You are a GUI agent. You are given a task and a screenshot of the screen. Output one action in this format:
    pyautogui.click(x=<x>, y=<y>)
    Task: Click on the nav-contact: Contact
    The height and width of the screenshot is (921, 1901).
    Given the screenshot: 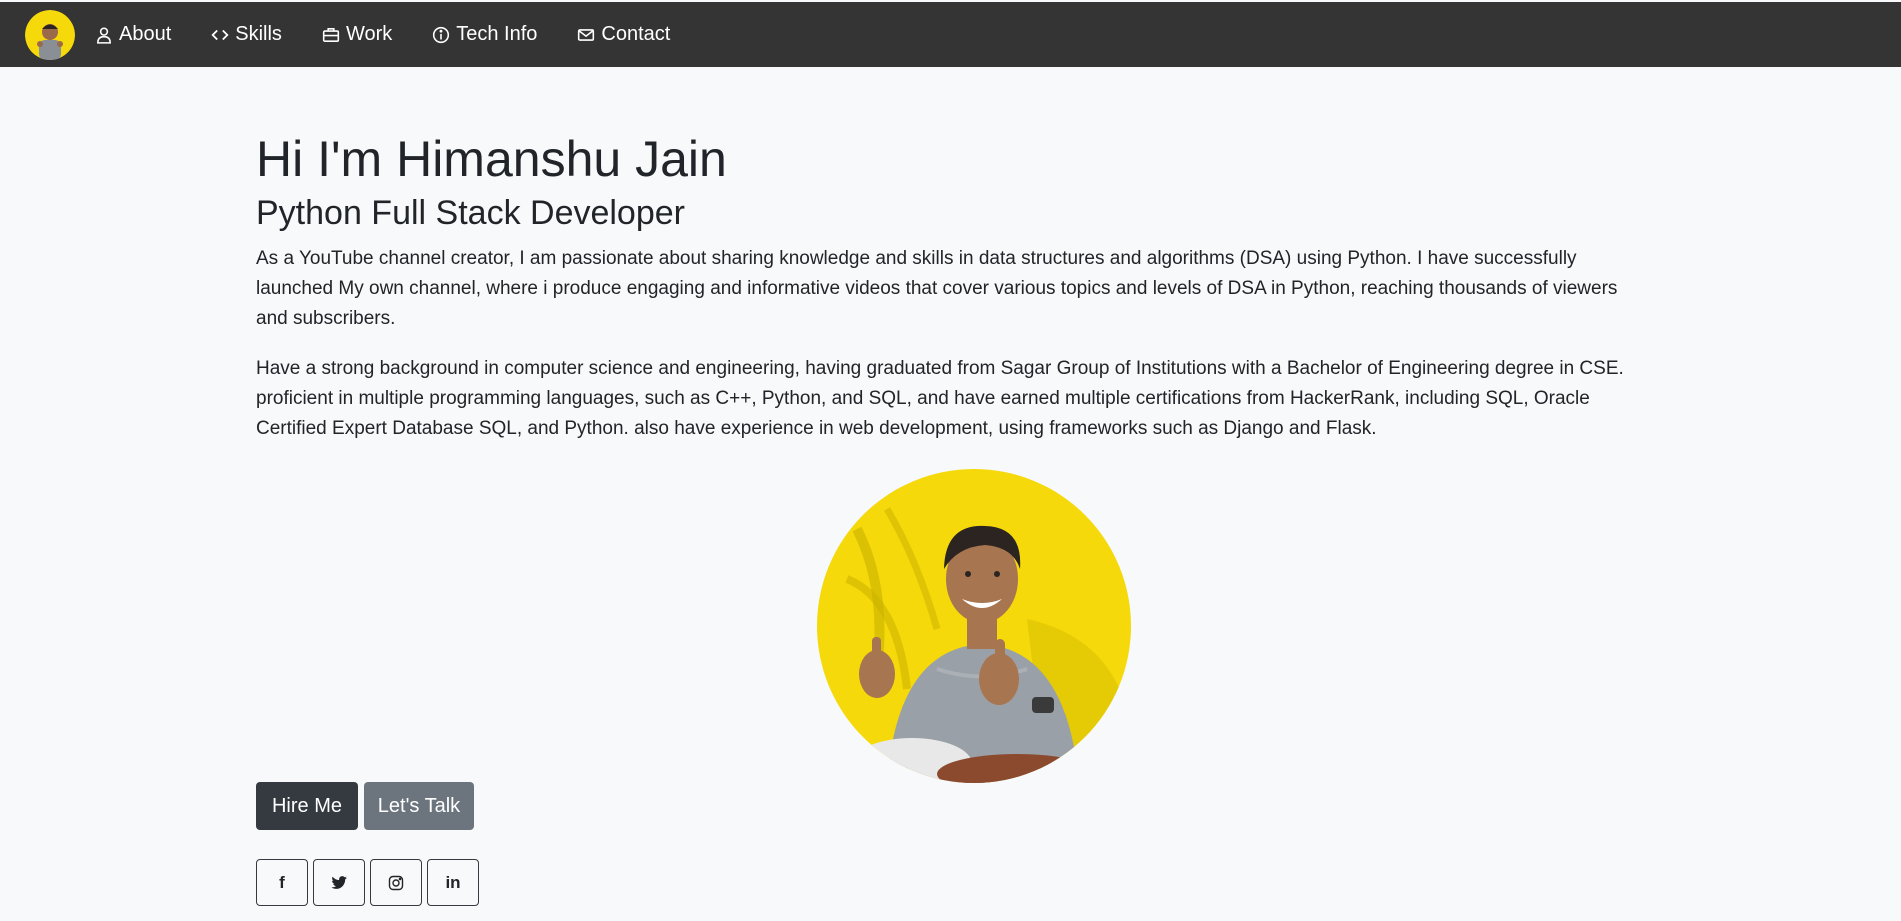 What is the action you would take?
    pyautogui.click(x=623, y=34)
    